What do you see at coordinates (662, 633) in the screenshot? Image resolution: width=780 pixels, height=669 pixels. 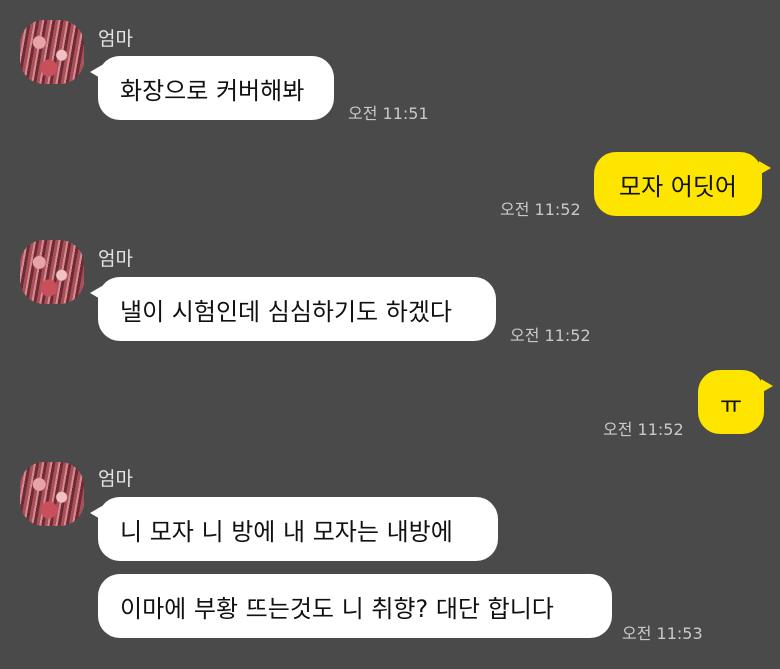 I see `message-time: 오전 11:53` at bounding box center [662, 633].